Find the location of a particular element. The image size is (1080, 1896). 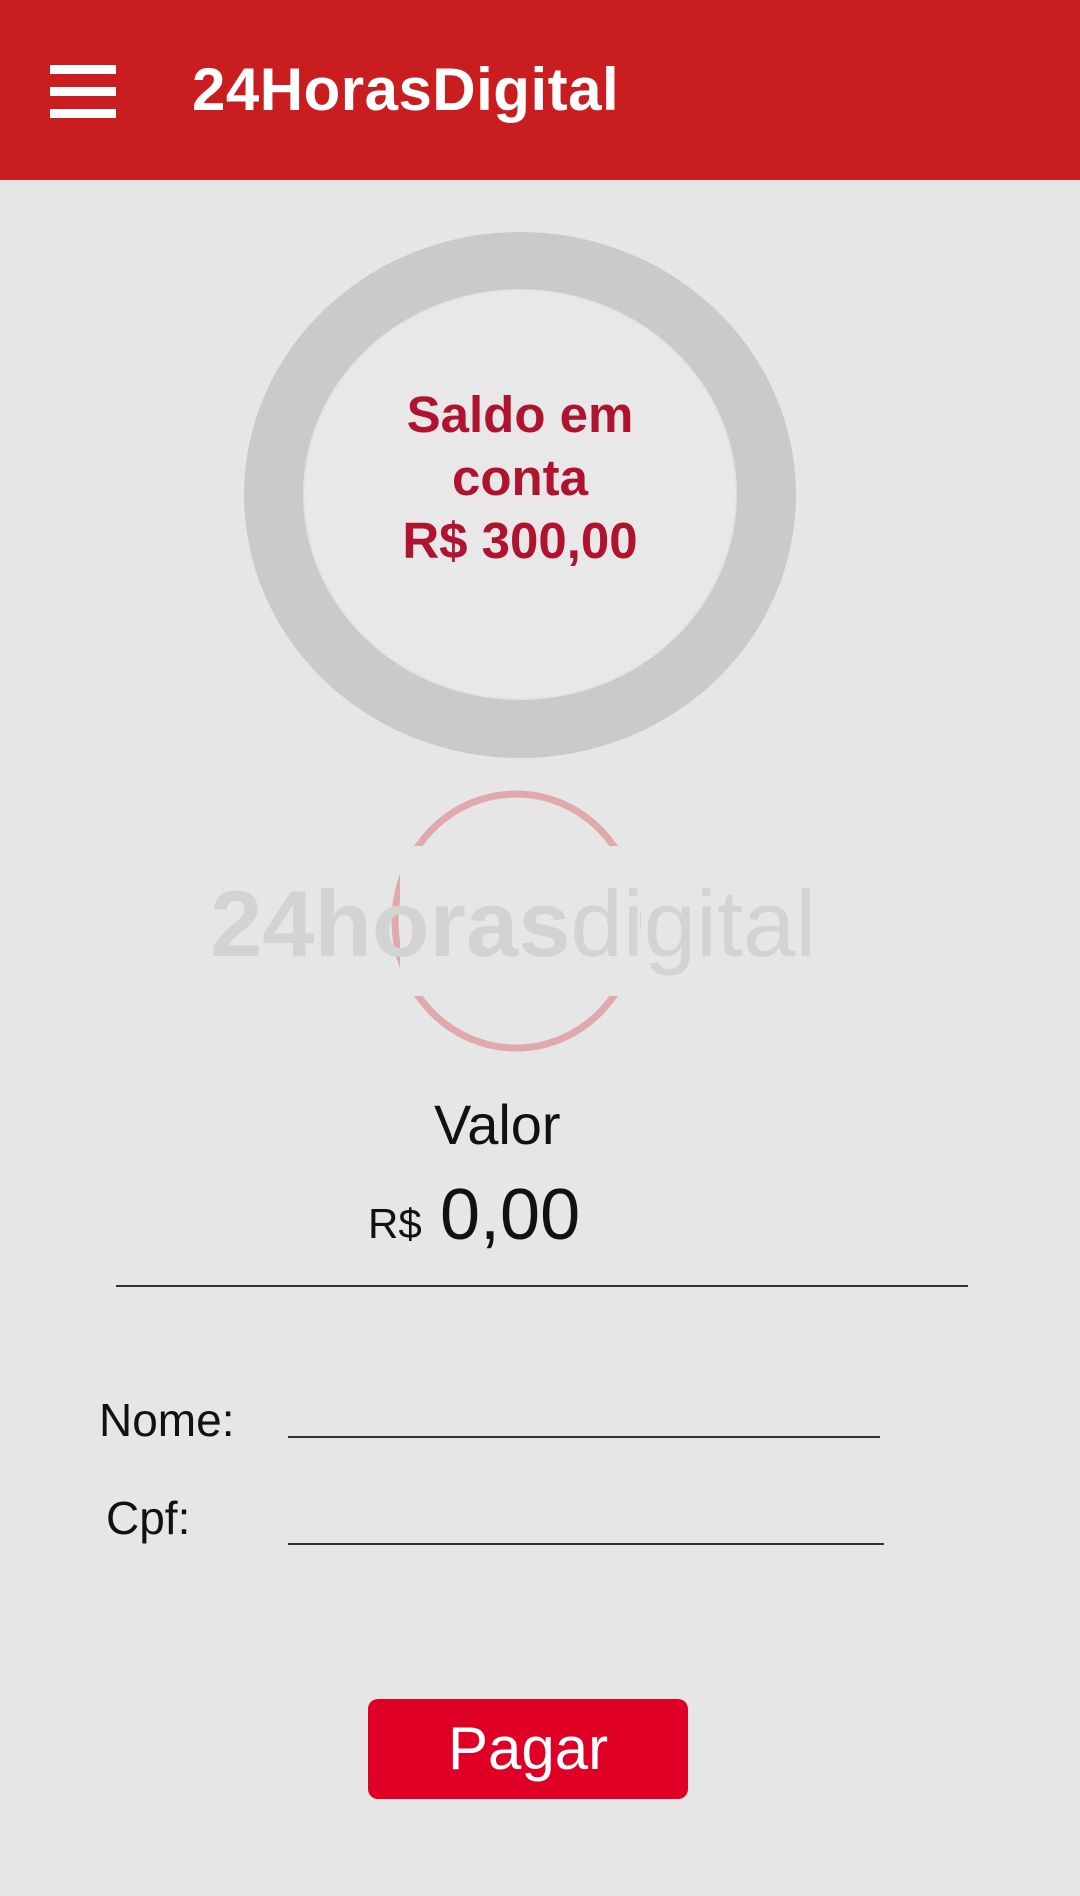

balance-label-line2: conta is located at coordinates (520, 477).